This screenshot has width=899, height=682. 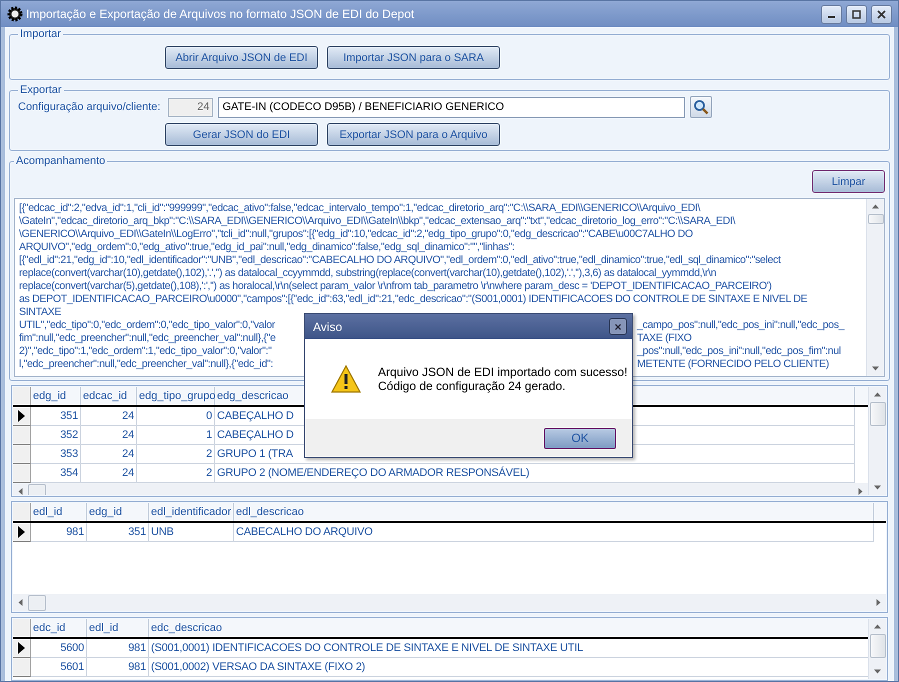 I want to click on table-cell: 5601, so click(x=59, y=667).